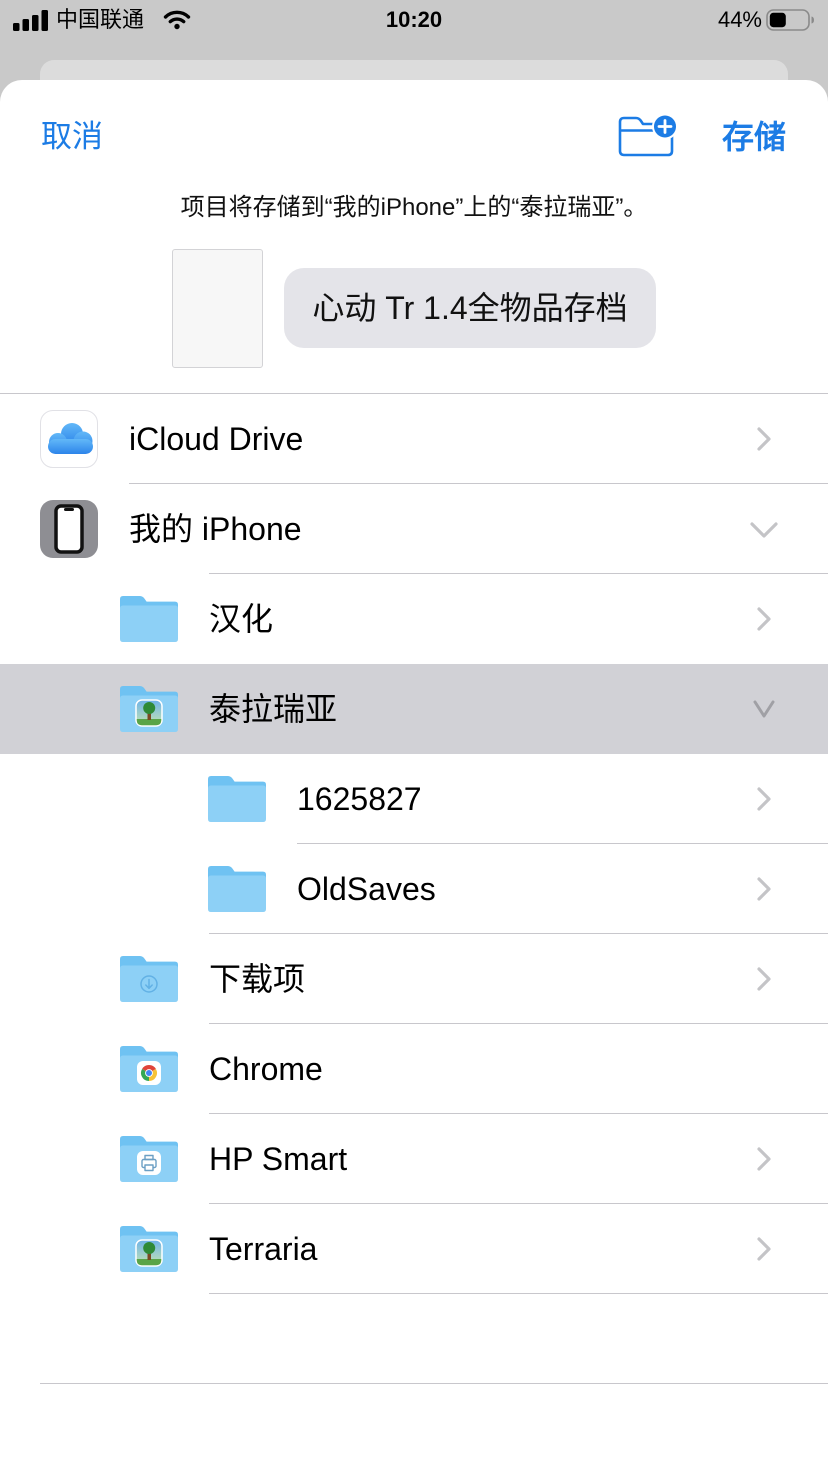 This screenshot has height=1472, width=828. What do you see at coordinates (739, 19) in the screenshot?
I see `battery-percentage: 44%` at bounding box center [739, 19].